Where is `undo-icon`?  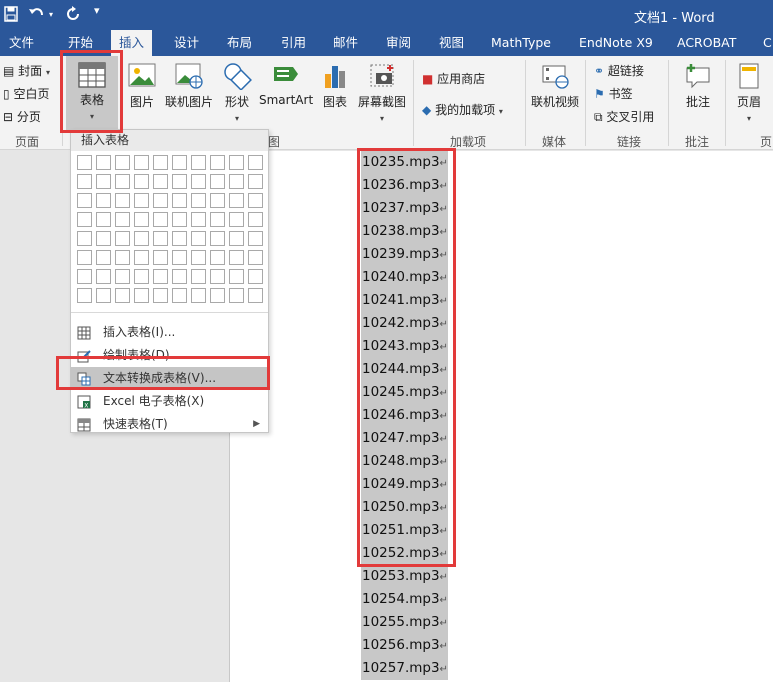
undo-icon is located at coordinates (37, 15).